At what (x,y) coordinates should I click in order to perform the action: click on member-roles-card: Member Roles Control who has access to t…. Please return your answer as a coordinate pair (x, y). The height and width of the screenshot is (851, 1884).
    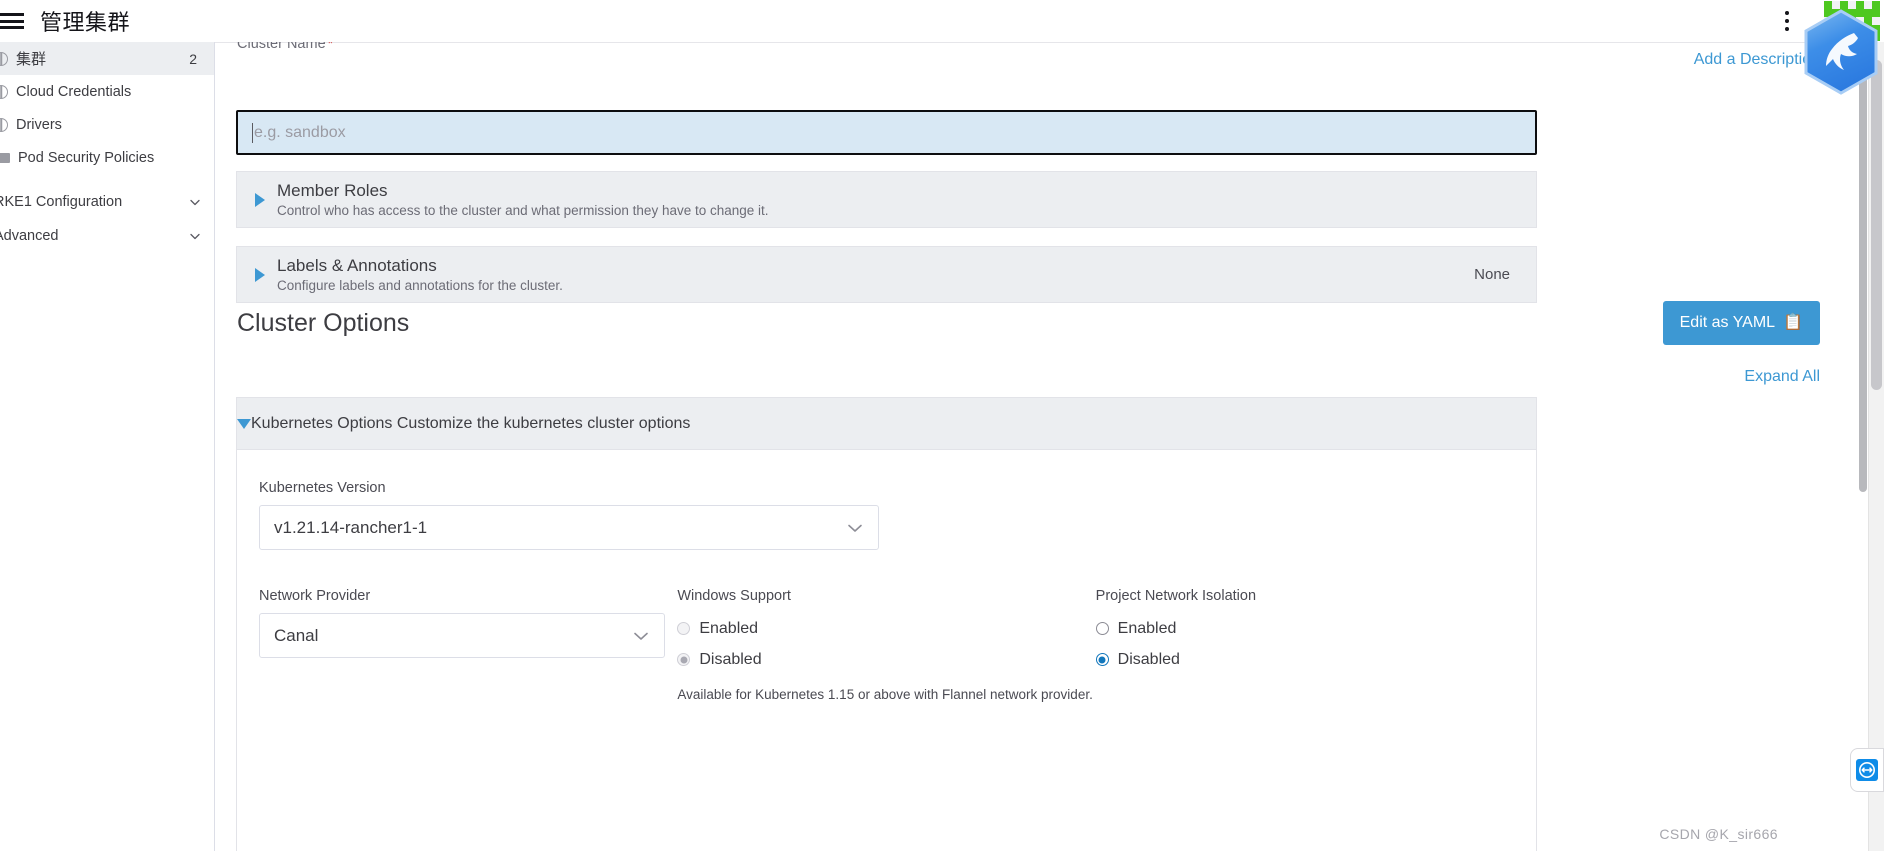
    Looking at the image, I should click on (886, 199).